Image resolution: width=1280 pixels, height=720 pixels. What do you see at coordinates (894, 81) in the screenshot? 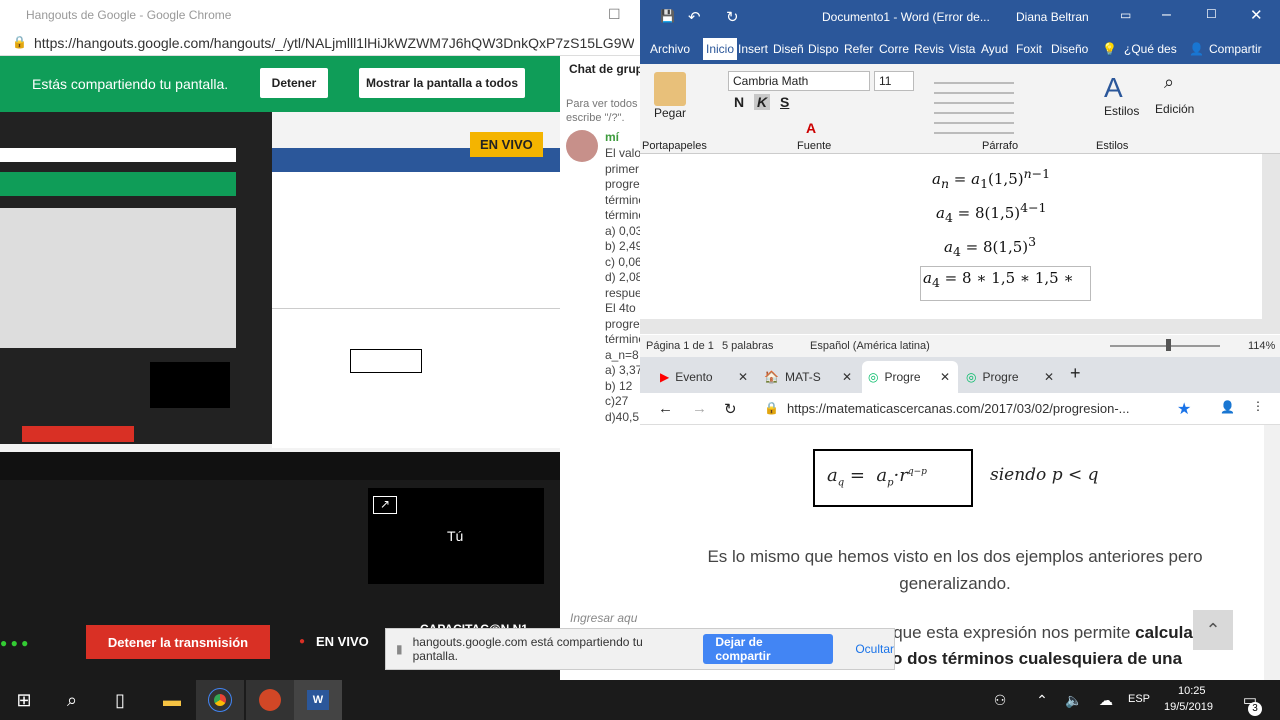
I see `font-size-select: 11` at bounding box center [894, 81].